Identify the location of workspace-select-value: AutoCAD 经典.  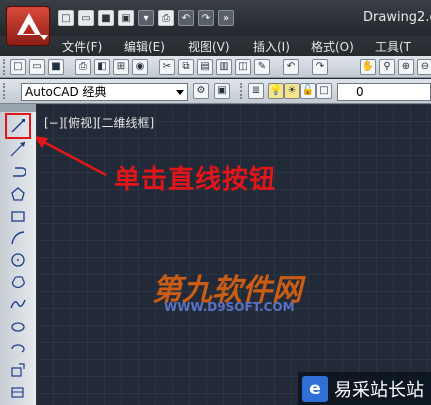
(66, 92).